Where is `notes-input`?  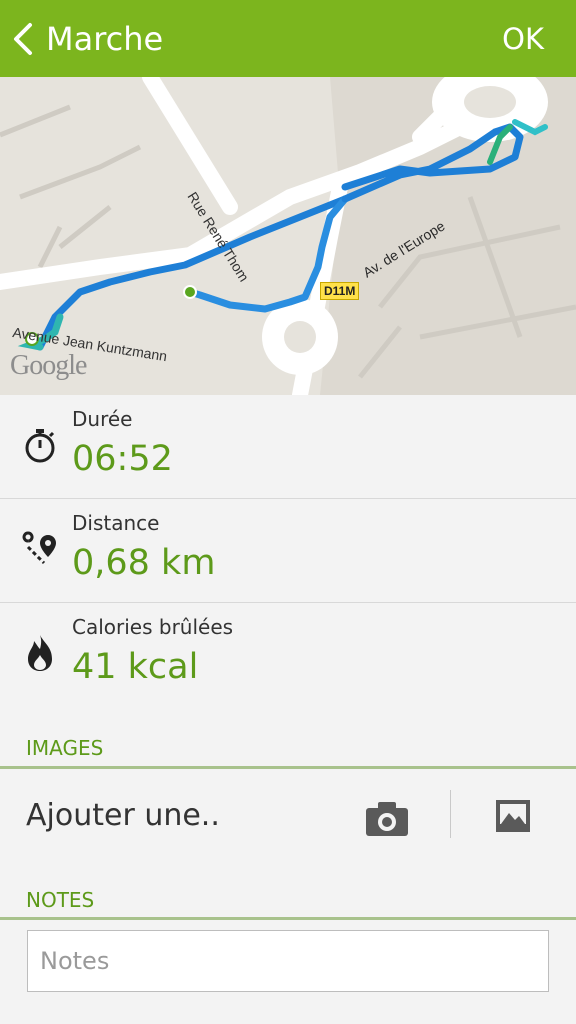 notes-input is located at coordinates (288, 961).